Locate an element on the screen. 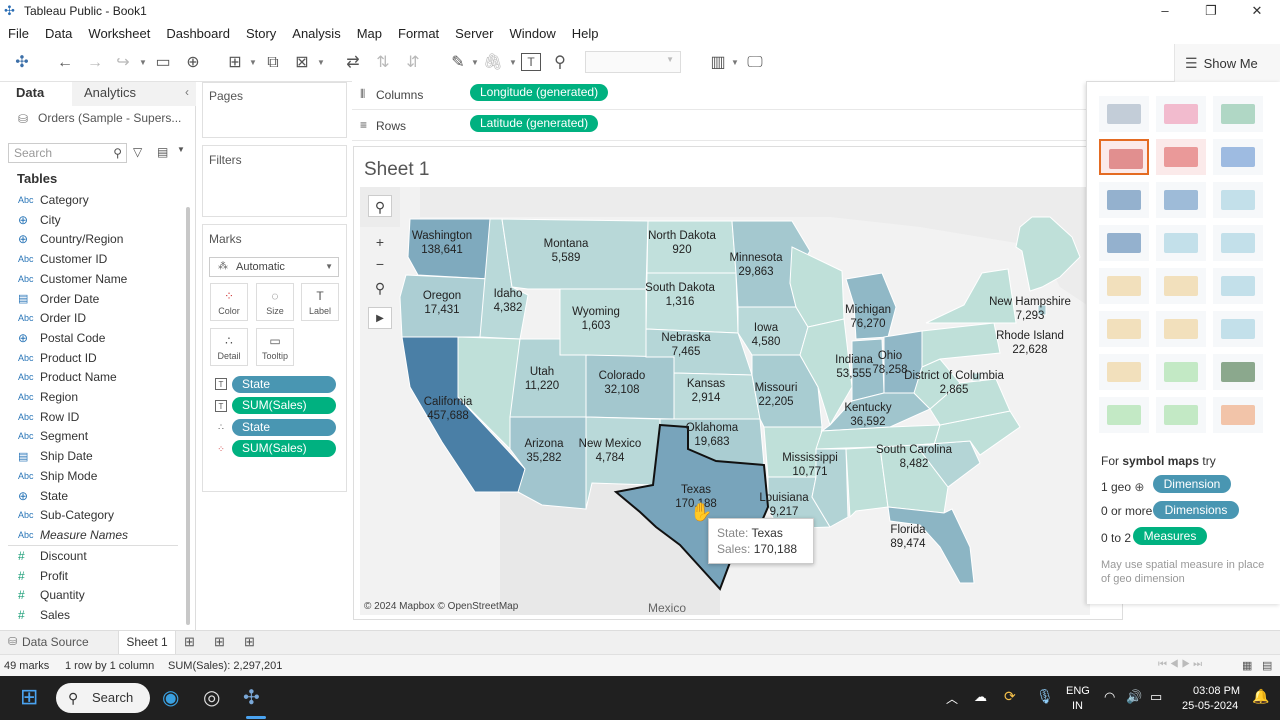 The image size is (1280, 720). chart-type-dual-lines is located at coordinates (1238, 286).